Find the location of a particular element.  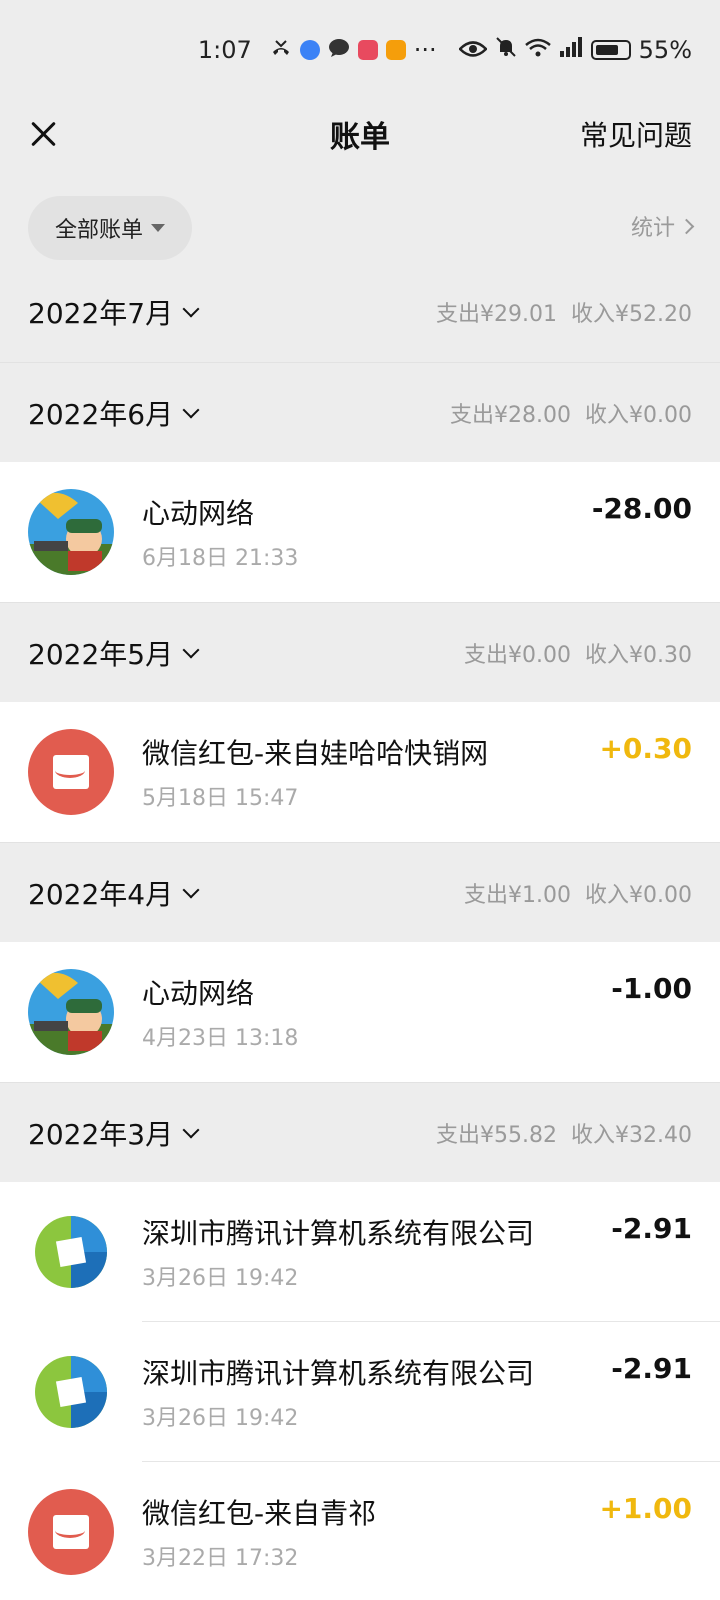

month-label: 2022年4月 is located at coordinates (101, 894).